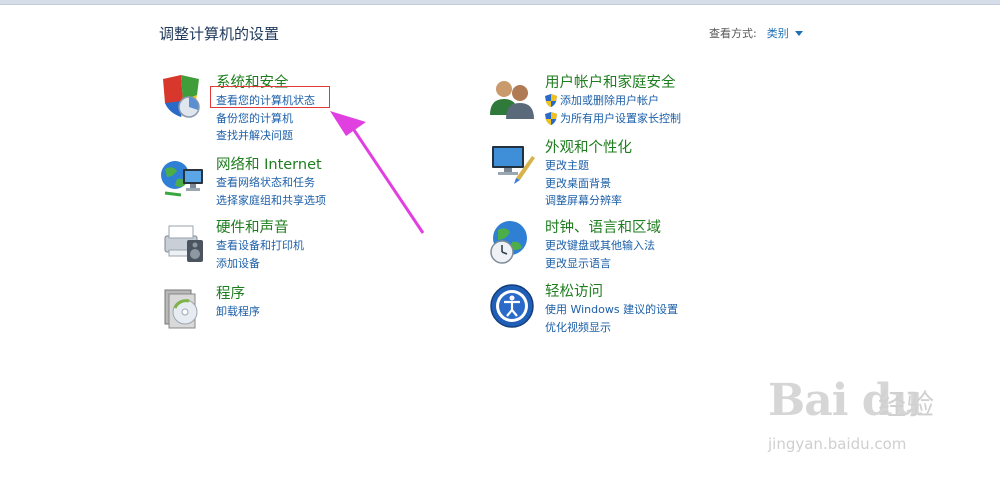 This screenshot has height=490, width=1000. I want to click on watermark-url: jingyan.baidu.com, so click(837, 444).